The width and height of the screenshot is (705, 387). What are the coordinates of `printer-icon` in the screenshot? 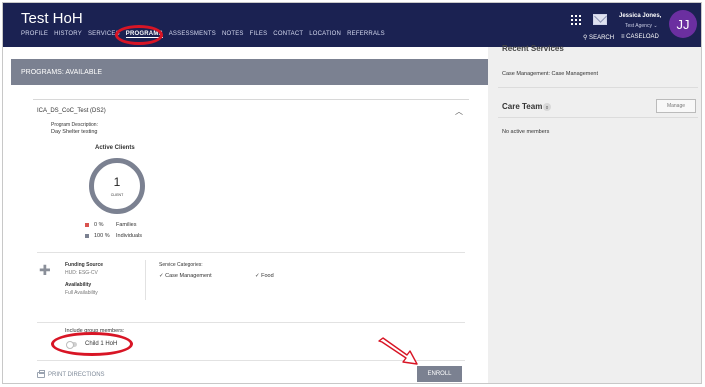 It's located at (41, 374).